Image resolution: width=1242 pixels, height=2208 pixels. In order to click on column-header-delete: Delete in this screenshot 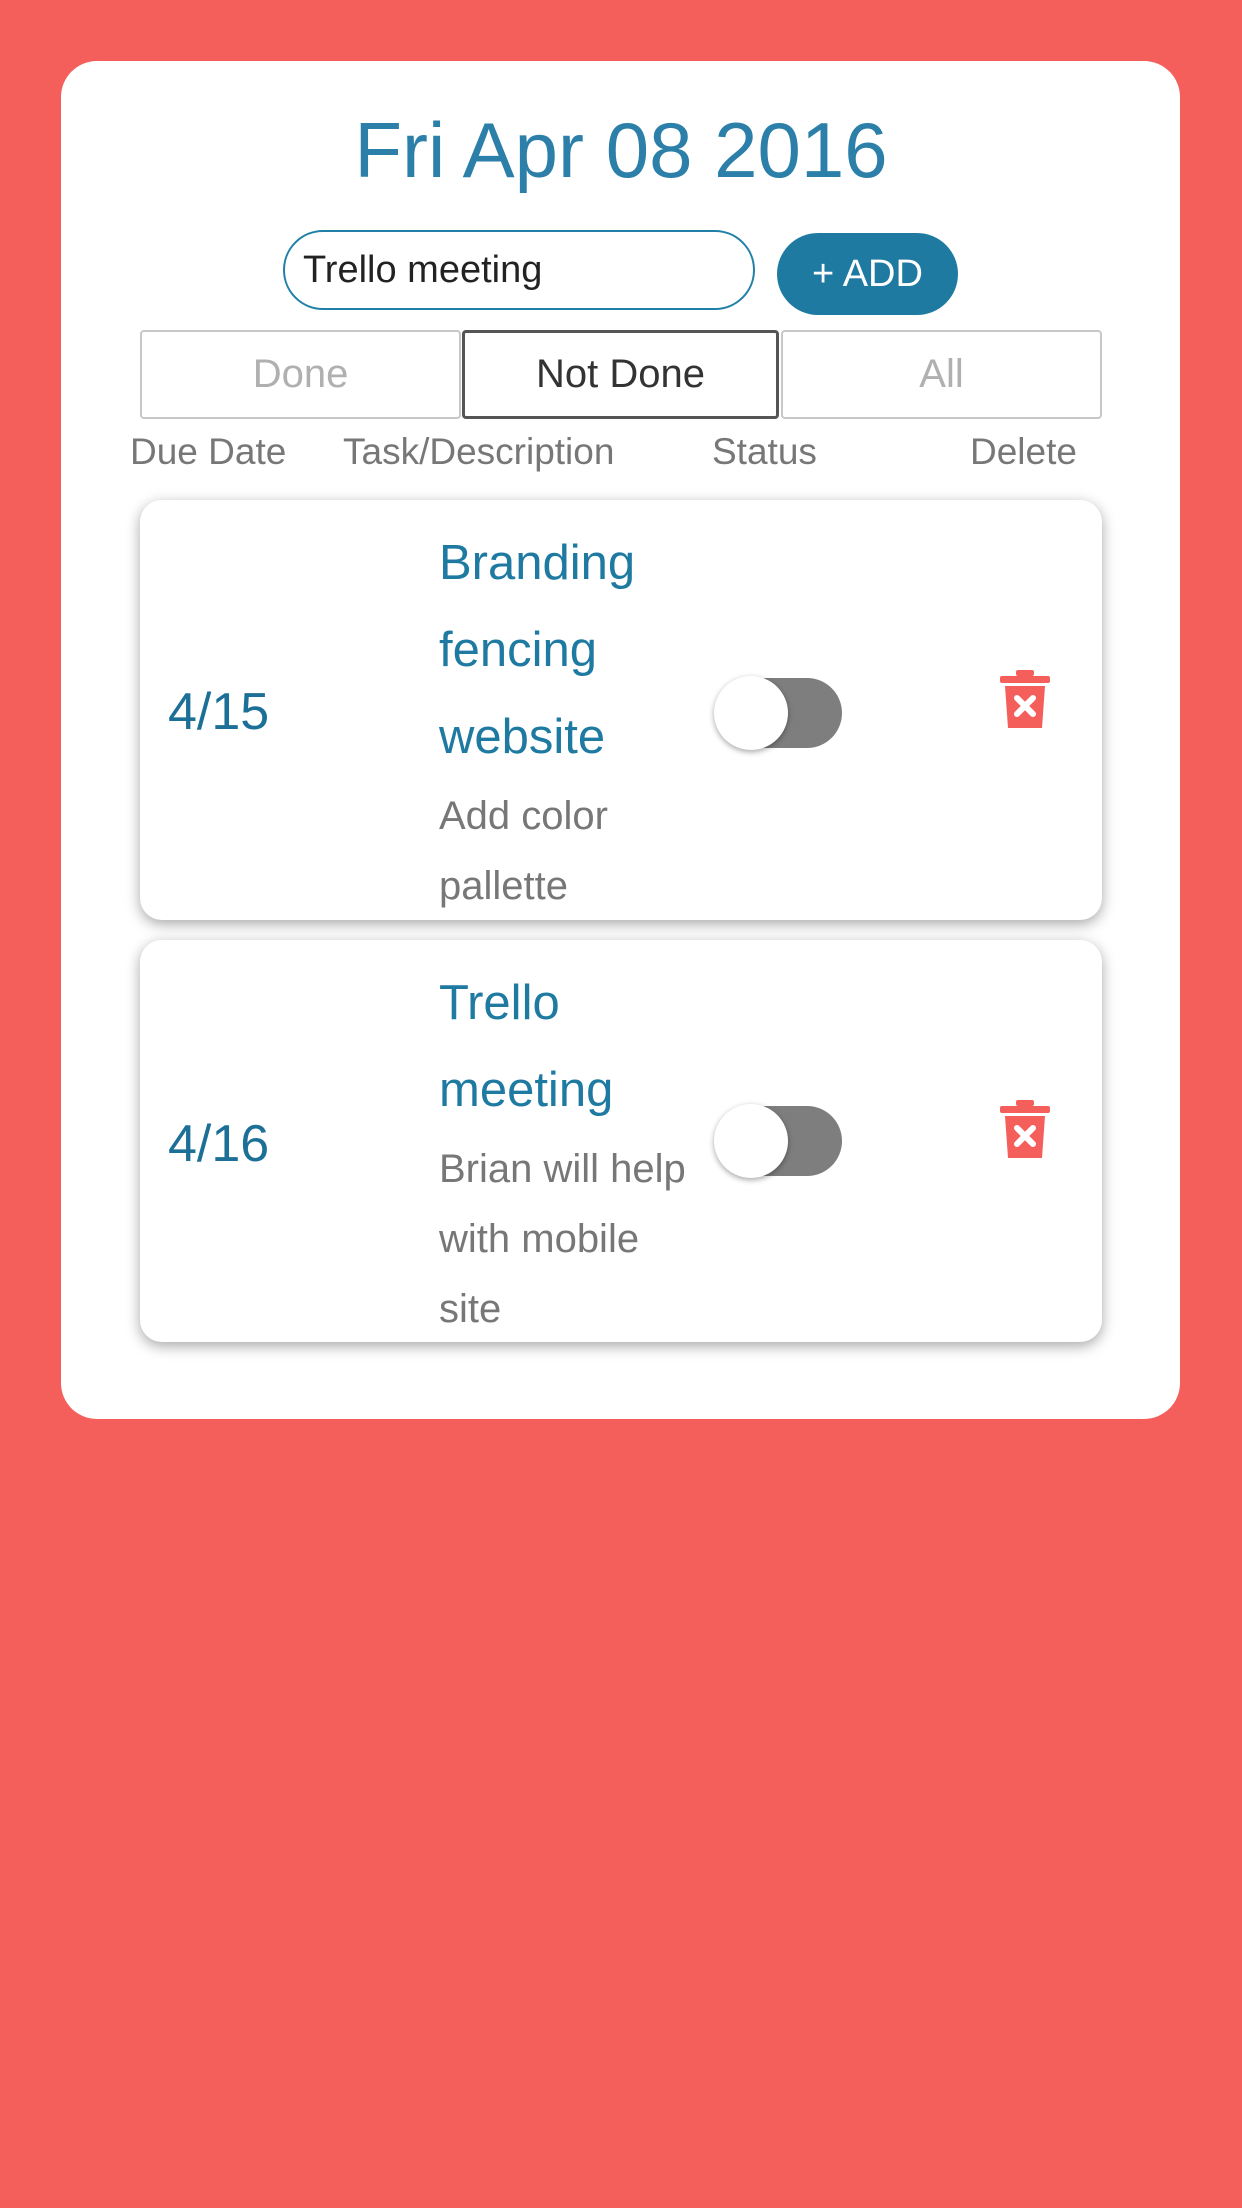, I will do `click(1023, 451)`.